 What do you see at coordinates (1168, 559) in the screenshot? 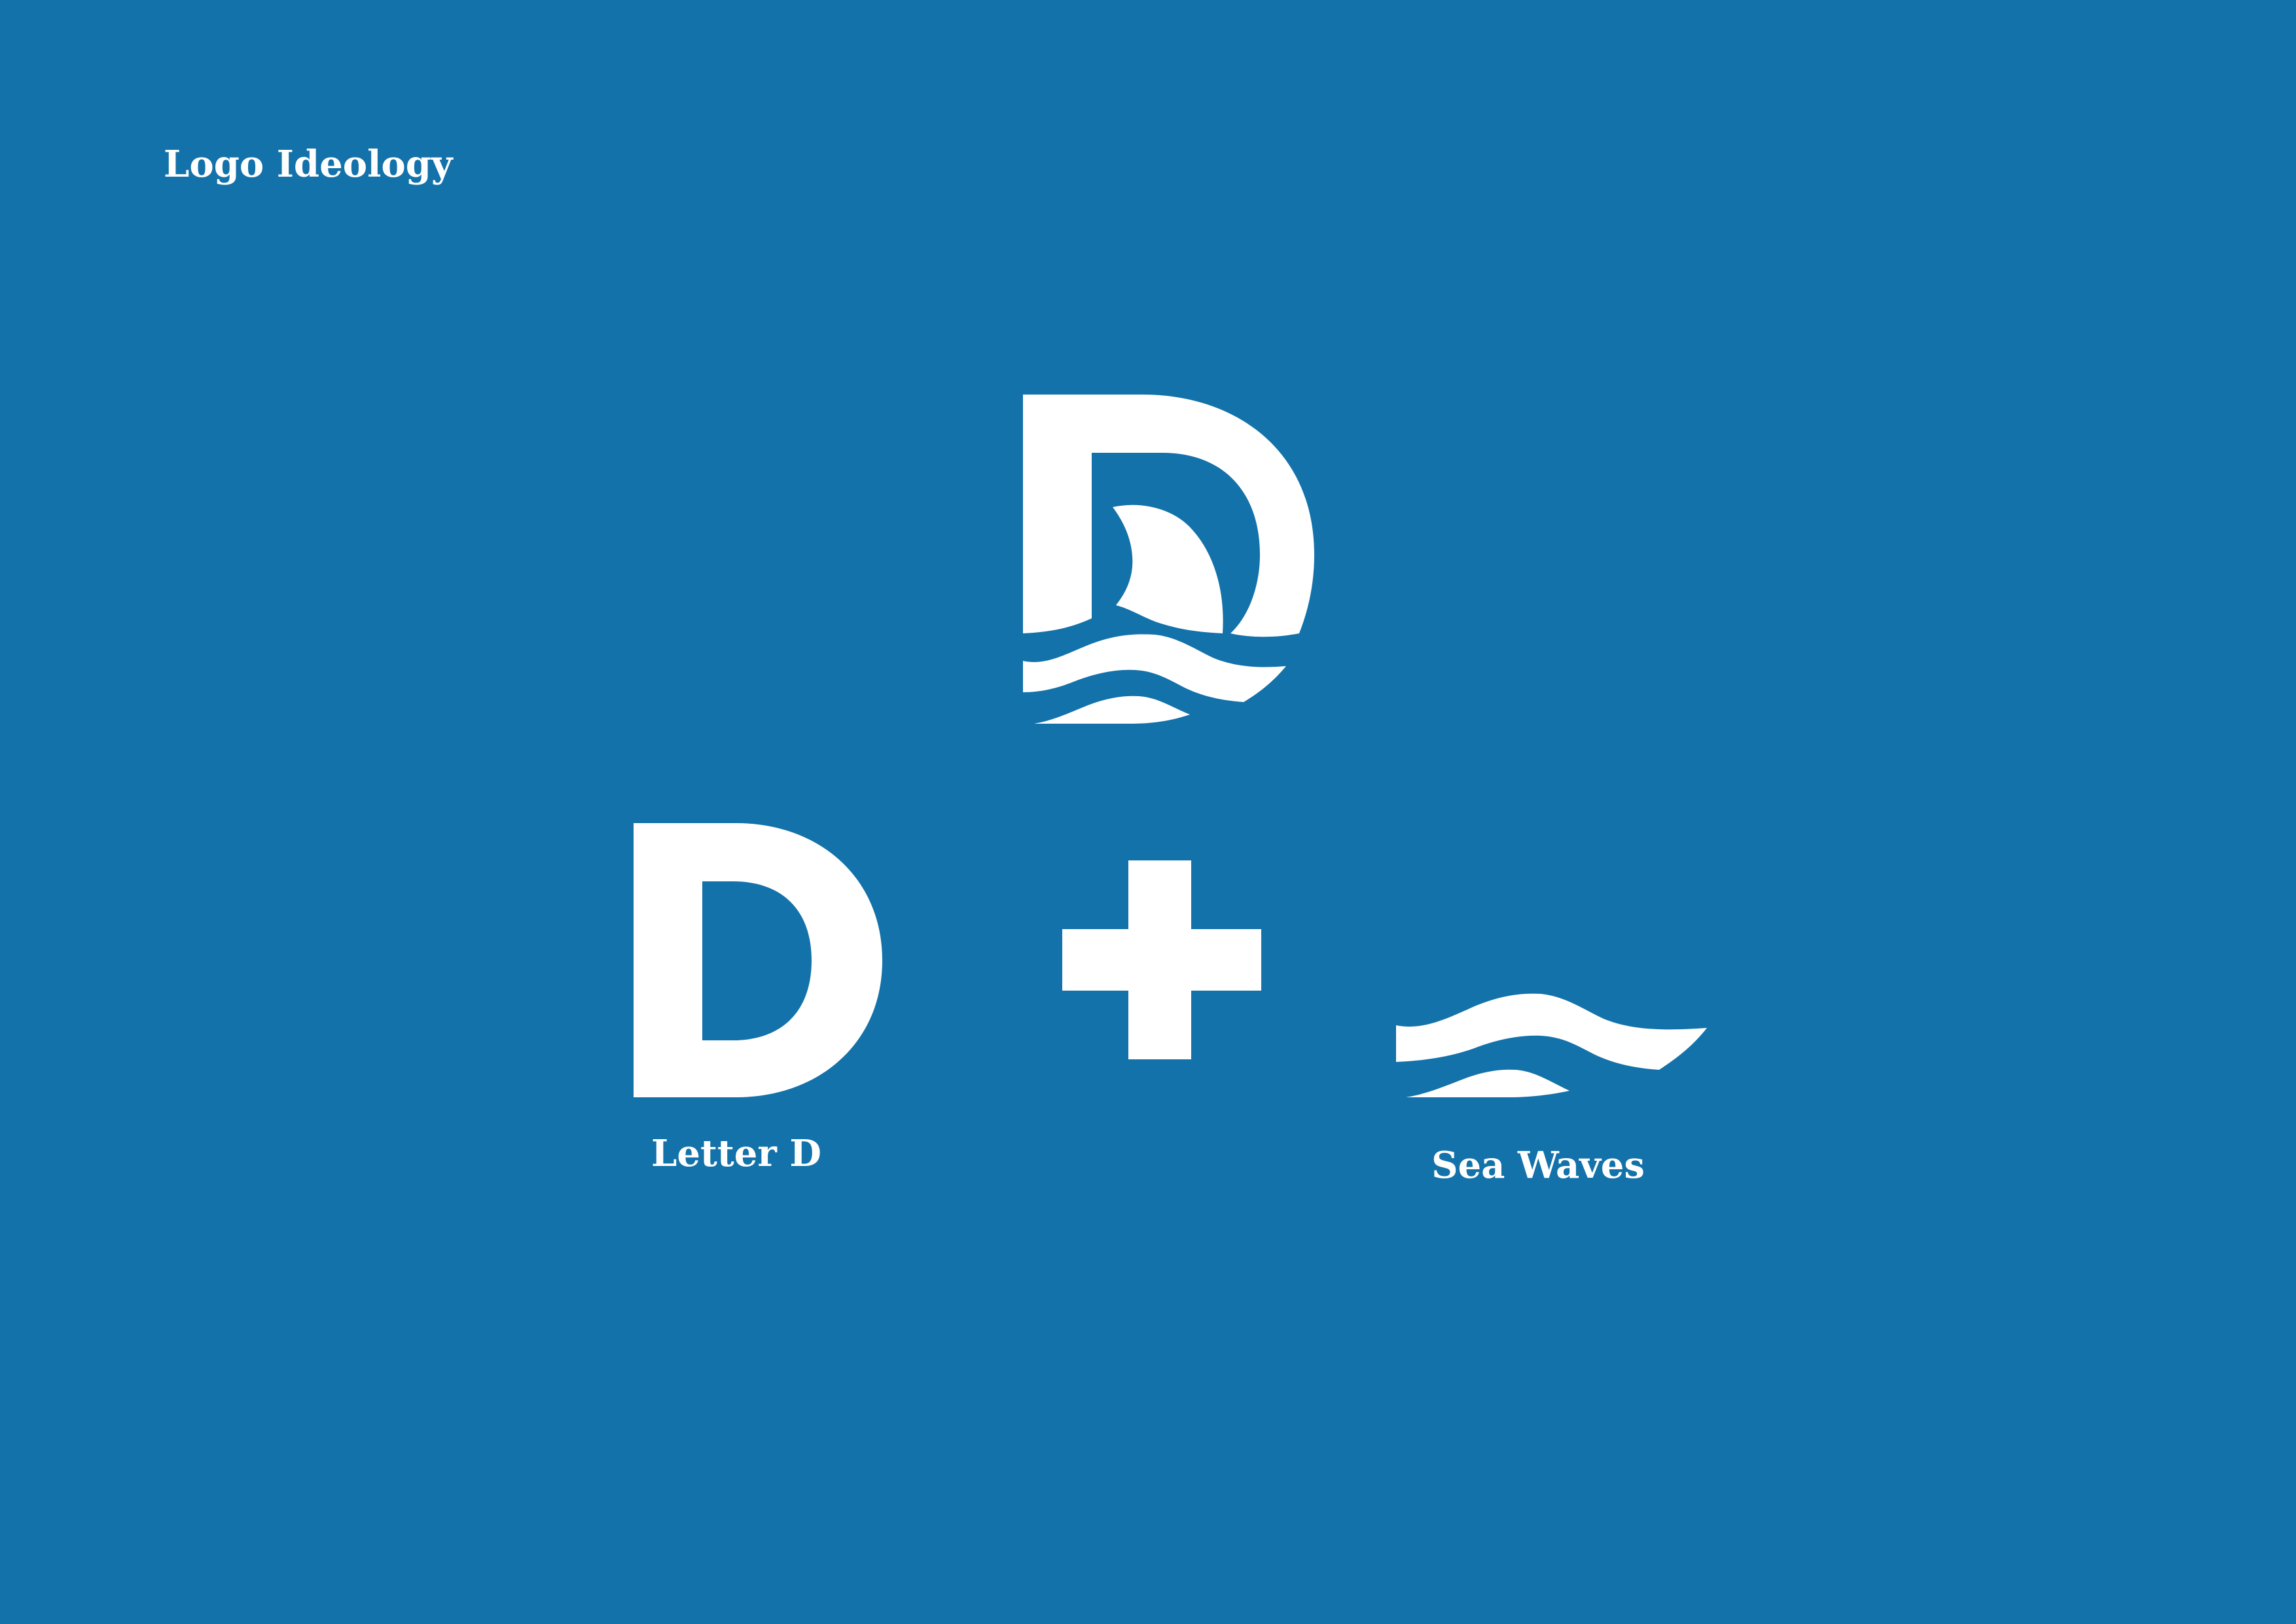
I see `combined-logo-icon` at bounding box center [1168, 559].